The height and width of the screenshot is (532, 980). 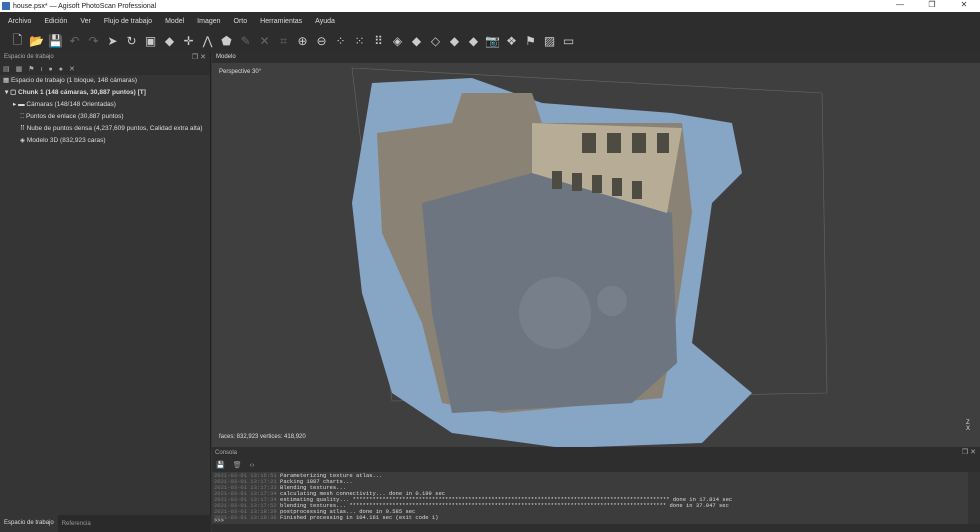 I want to click on camera-icon: 📷, so click(x=492, y=41).